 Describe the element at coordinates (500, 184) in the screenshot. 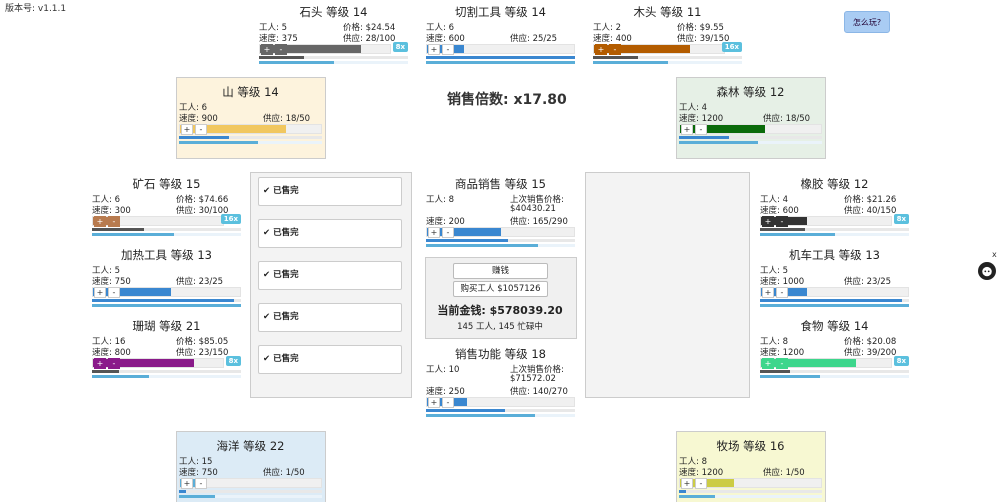

I see `node-title: 商品销售 等级 15` at that location.